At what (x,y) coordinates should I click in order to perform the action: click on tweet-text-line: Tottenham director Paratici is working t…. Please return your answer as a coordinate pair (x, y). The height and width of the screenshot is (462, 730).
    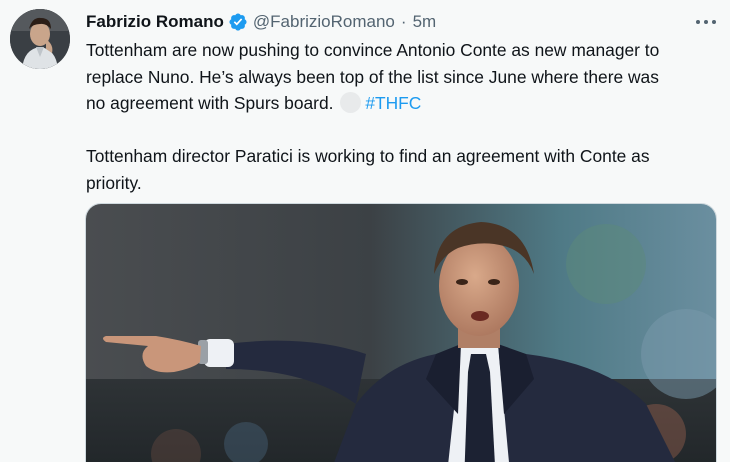
    Looking at the image, I should click on (368, 156).